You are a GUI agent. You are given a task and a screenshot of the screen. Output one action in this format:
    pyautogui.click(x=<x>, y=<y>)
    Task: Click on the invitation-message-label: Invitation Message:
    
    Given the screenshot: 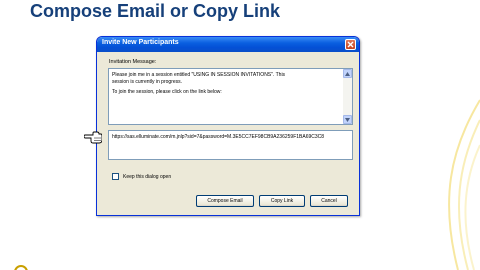 What is the action you would take?
    pyautogui.click(x=133, y=62)
    